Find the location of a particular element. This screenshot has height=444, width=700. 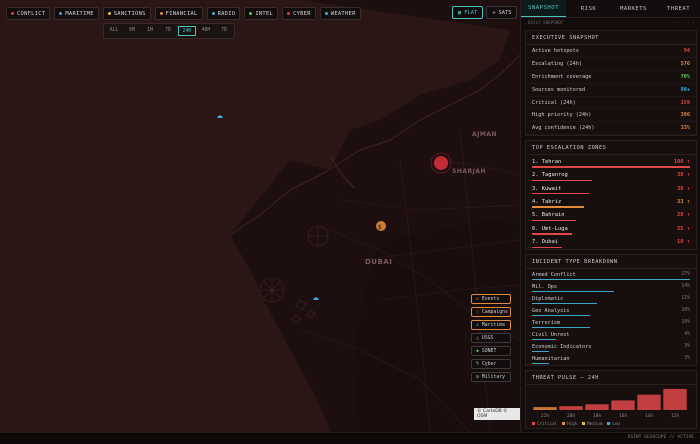

layer-icon: ◇ is located at coordinates (477, 299).